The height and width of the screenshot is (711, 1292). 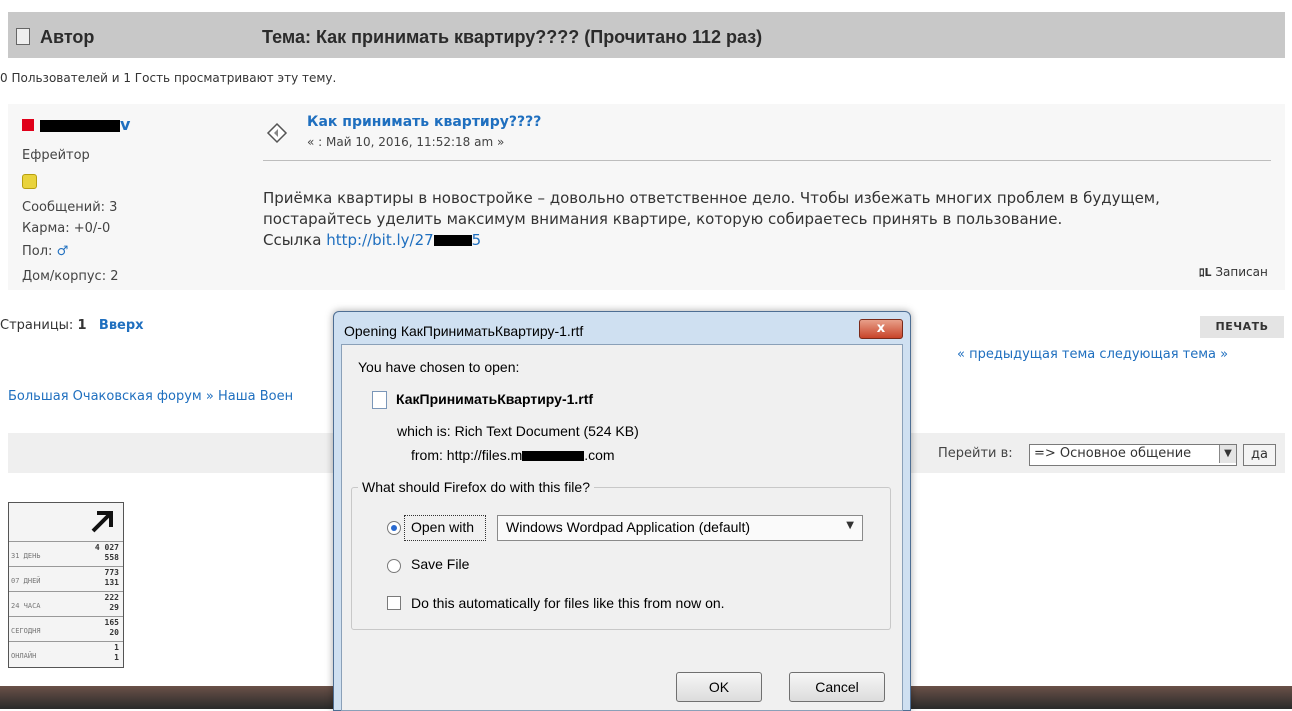 I want to click on counter-row-label: 07 ДНЕЙ, so click(x=26, y=581).